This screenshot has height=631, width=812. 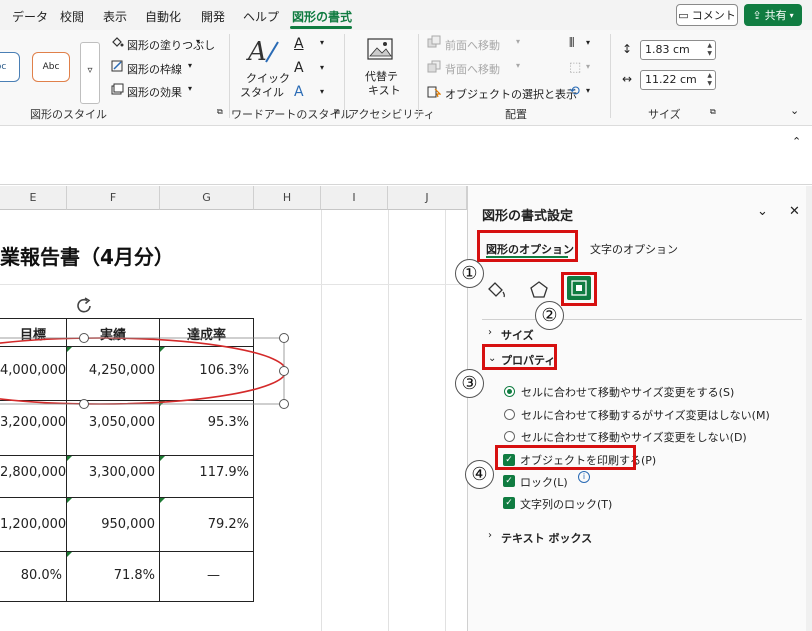 What do you see at coordinates (213, 16) in the screenshot?
I see `menu-developer: 開発` at bounding box center [213, 16].